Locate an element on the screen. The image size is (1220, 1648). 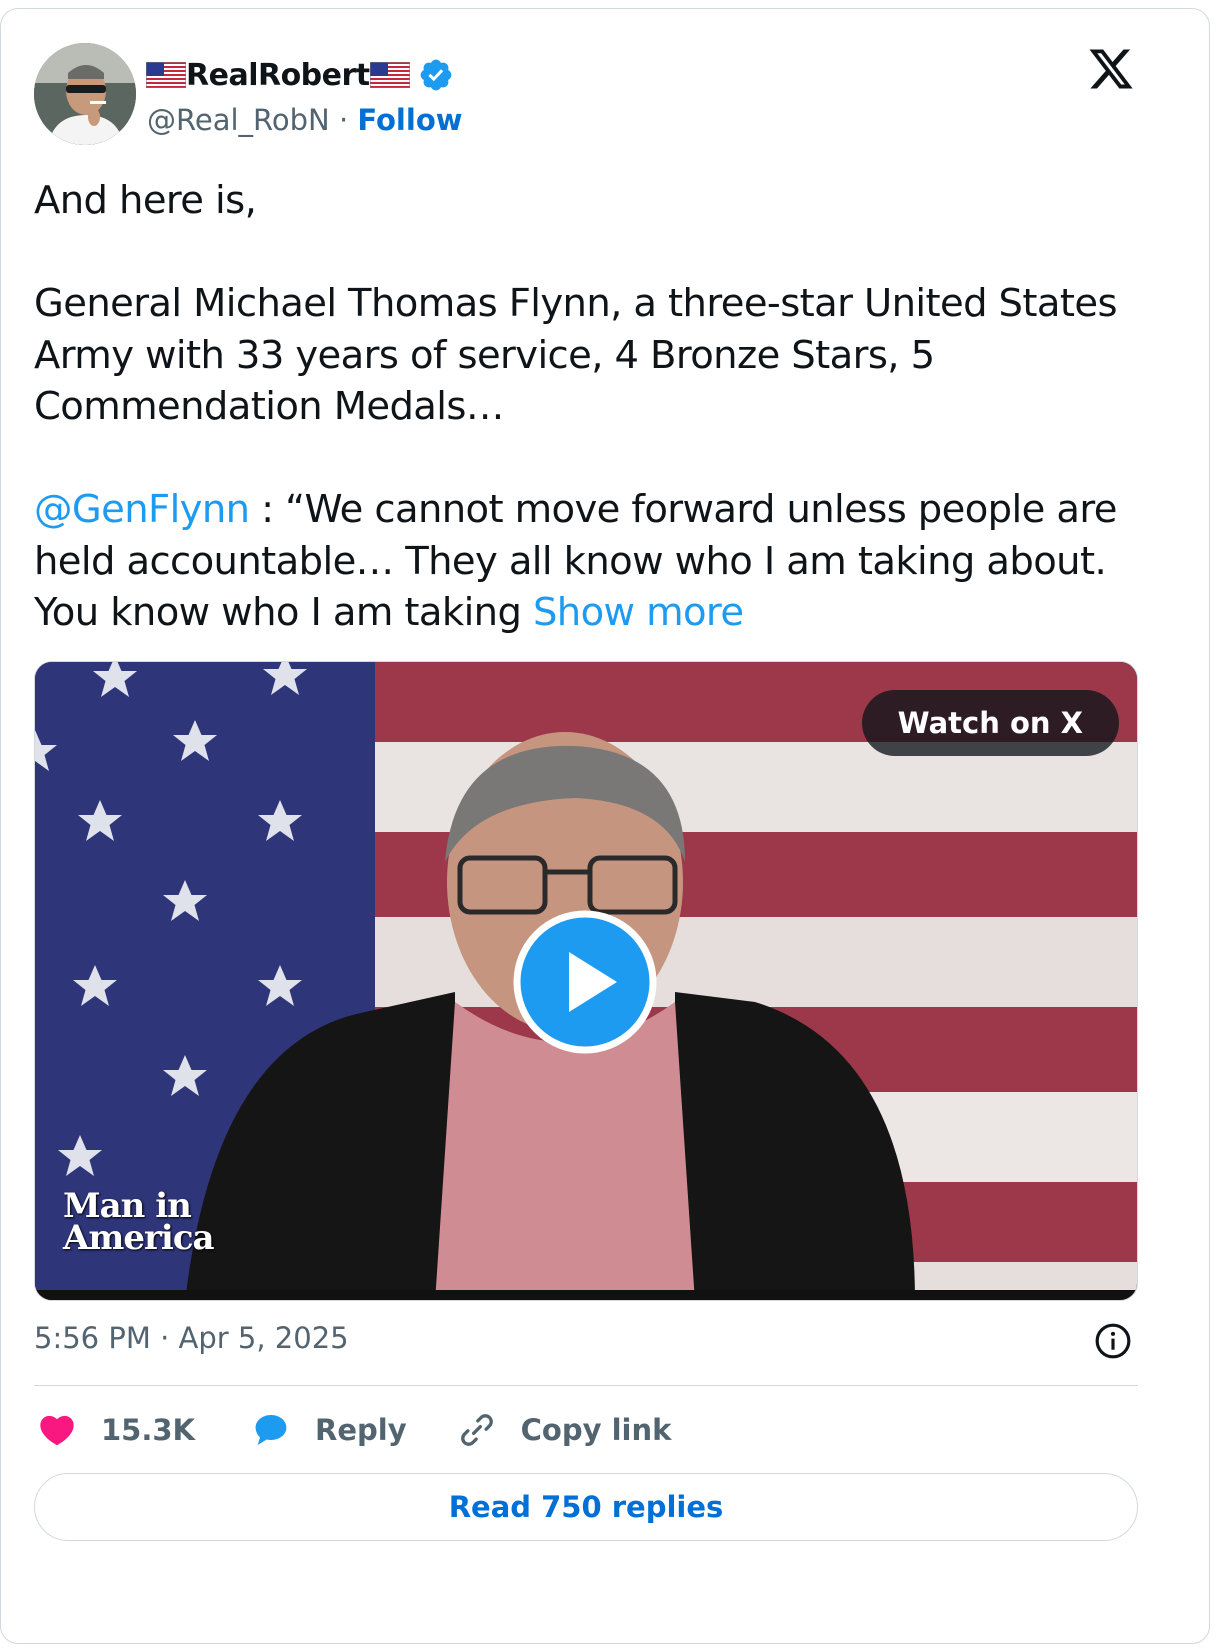
divider is located at coordinates (586, 1385).